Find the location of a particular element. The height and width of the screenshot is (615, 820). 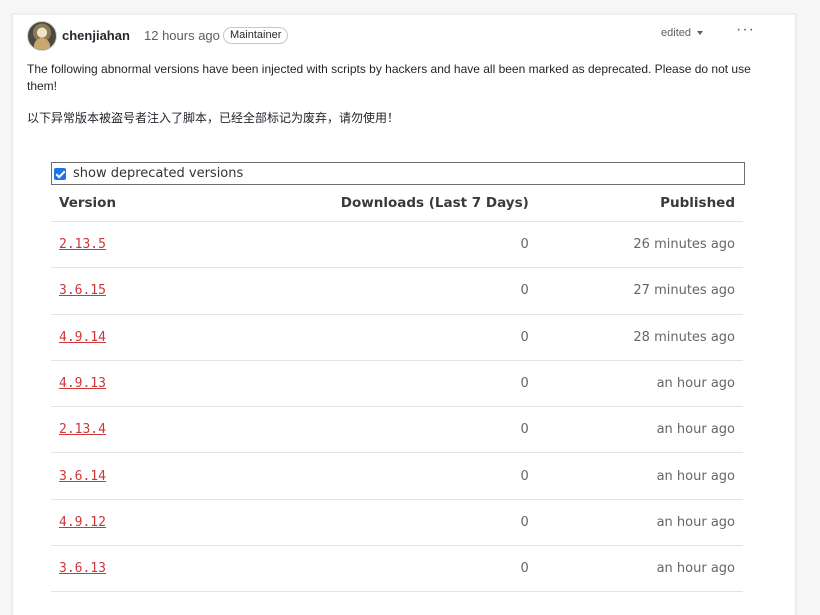

version-link: 4.9.13 is located at coordinates (82, 383).